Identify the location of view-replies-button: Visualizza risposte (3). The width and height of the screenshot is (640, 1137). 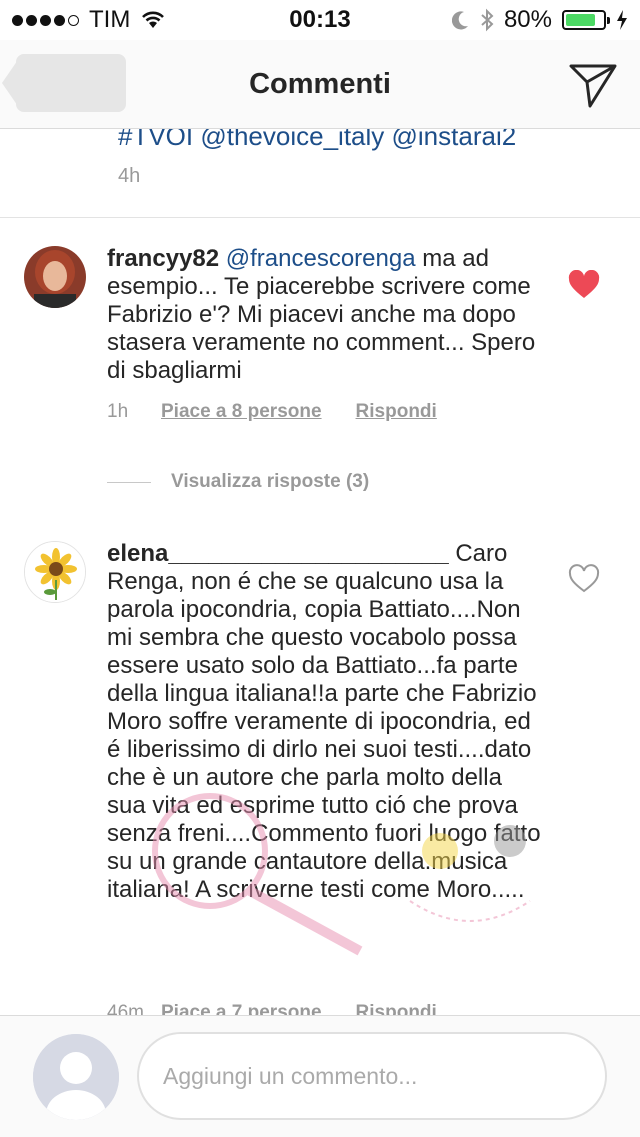
(238, 482).